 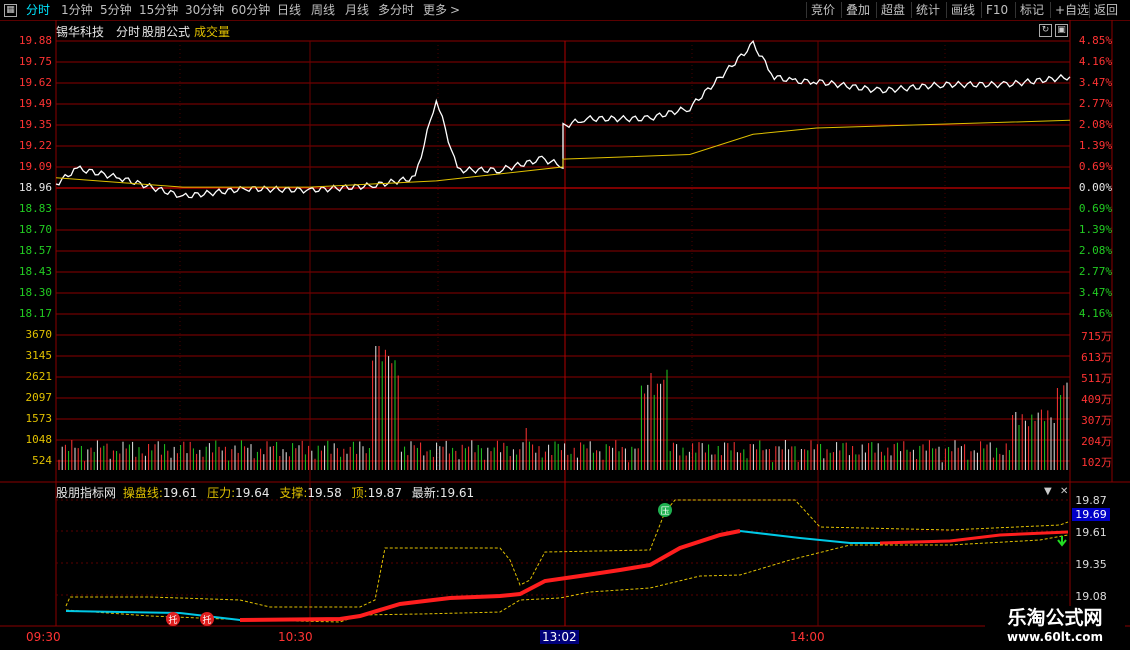 What do you see at coordinates (1096, 357) in the screenshot?
I see `volume-tick-label: 613万` at bounding box center [1096, 357].